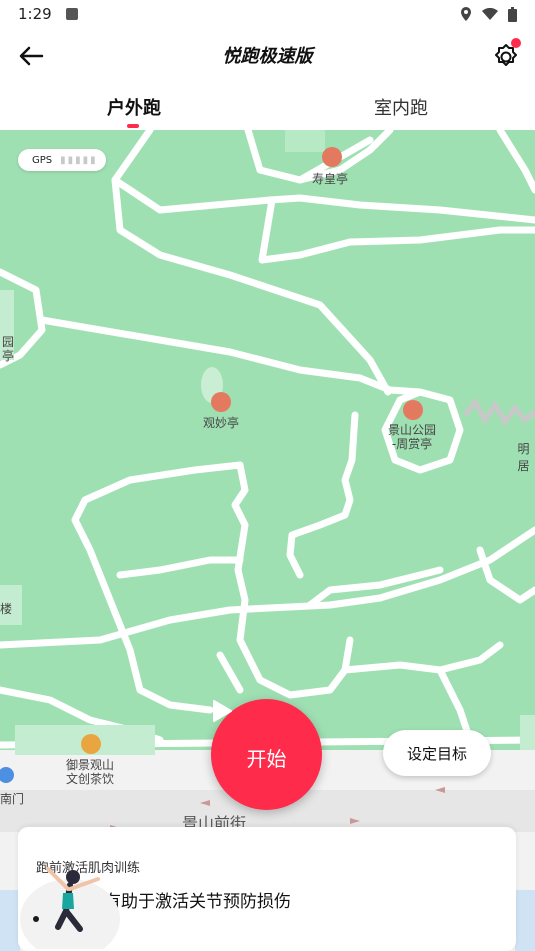 Image resolution: width=535 pixels, height=951 pixels. What do you see at coordinates (12, 799) in the screenshot?
I see `poi-label: 南门` at bounding box center [12, 799].